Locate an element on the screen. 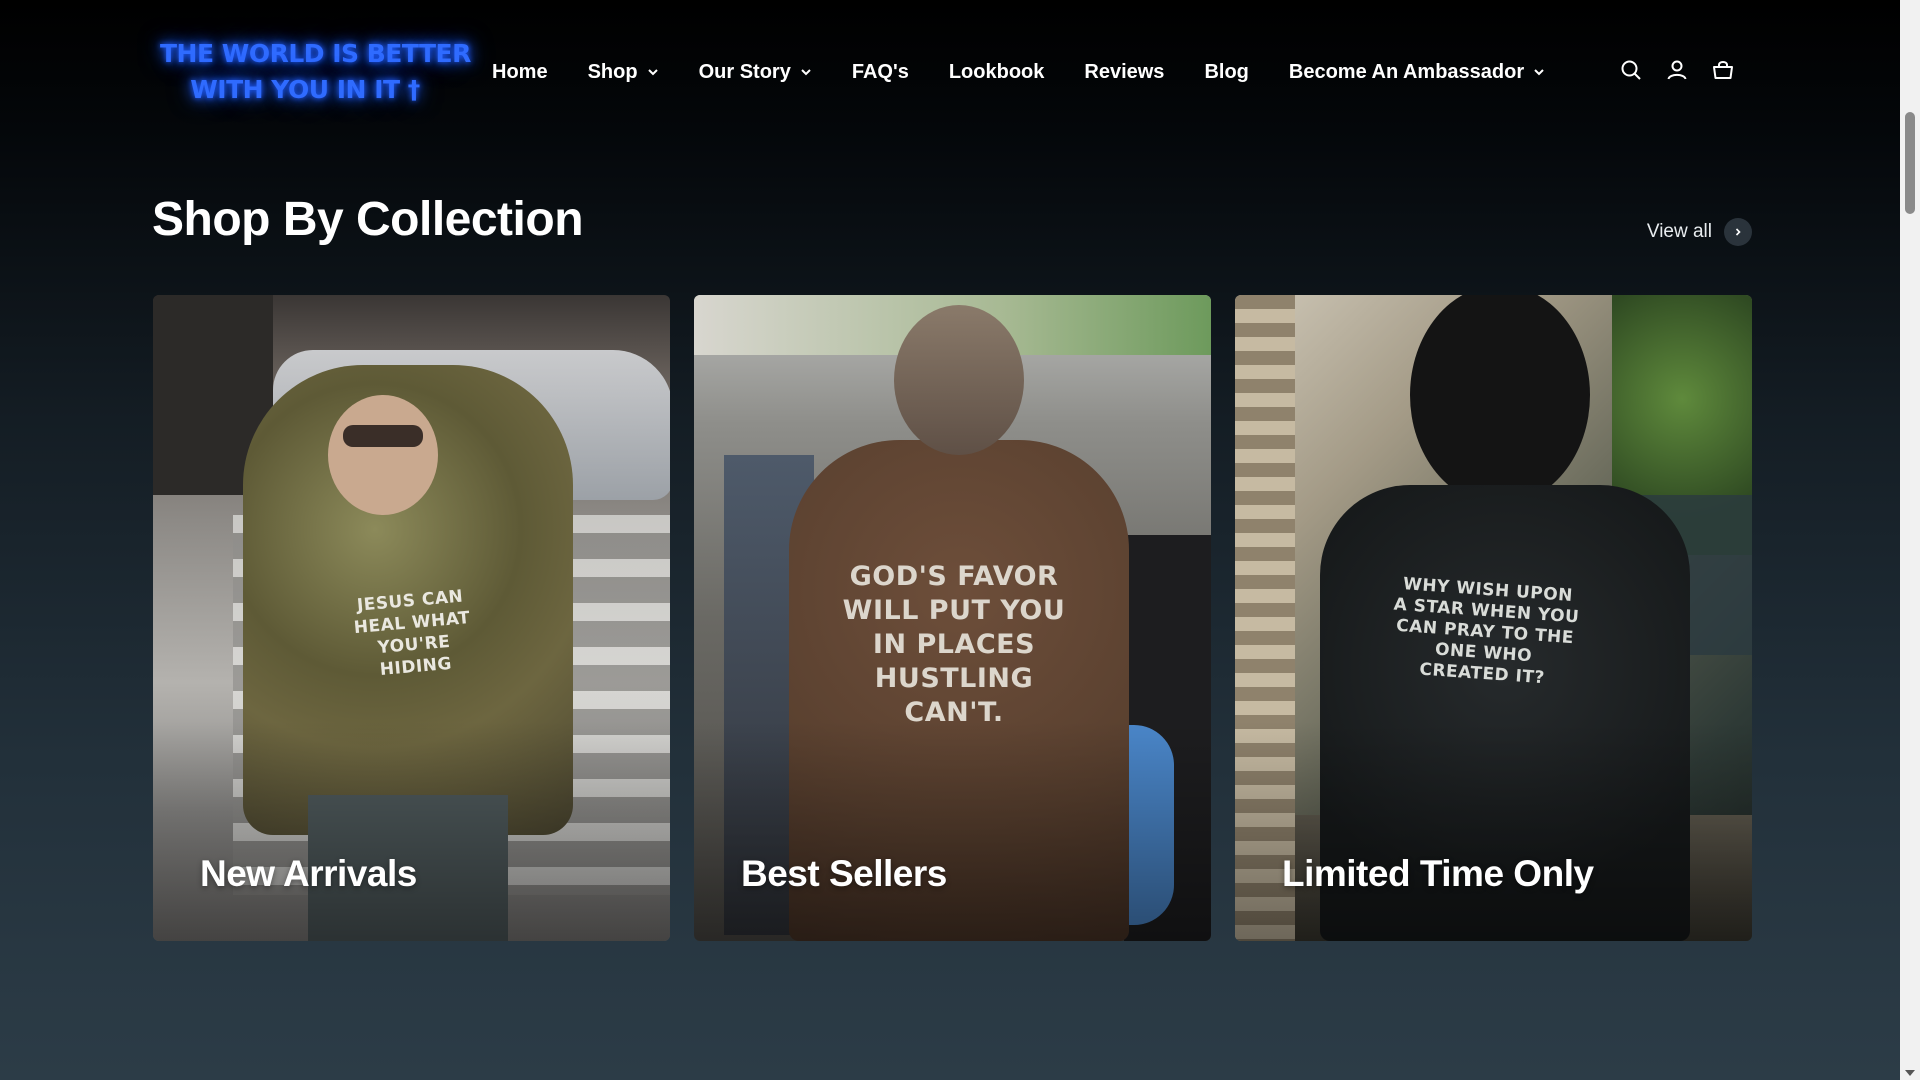 The width and height of the screenshot is (1920, 1080). nav-shop: Shop is located at coordinates (623, 72).